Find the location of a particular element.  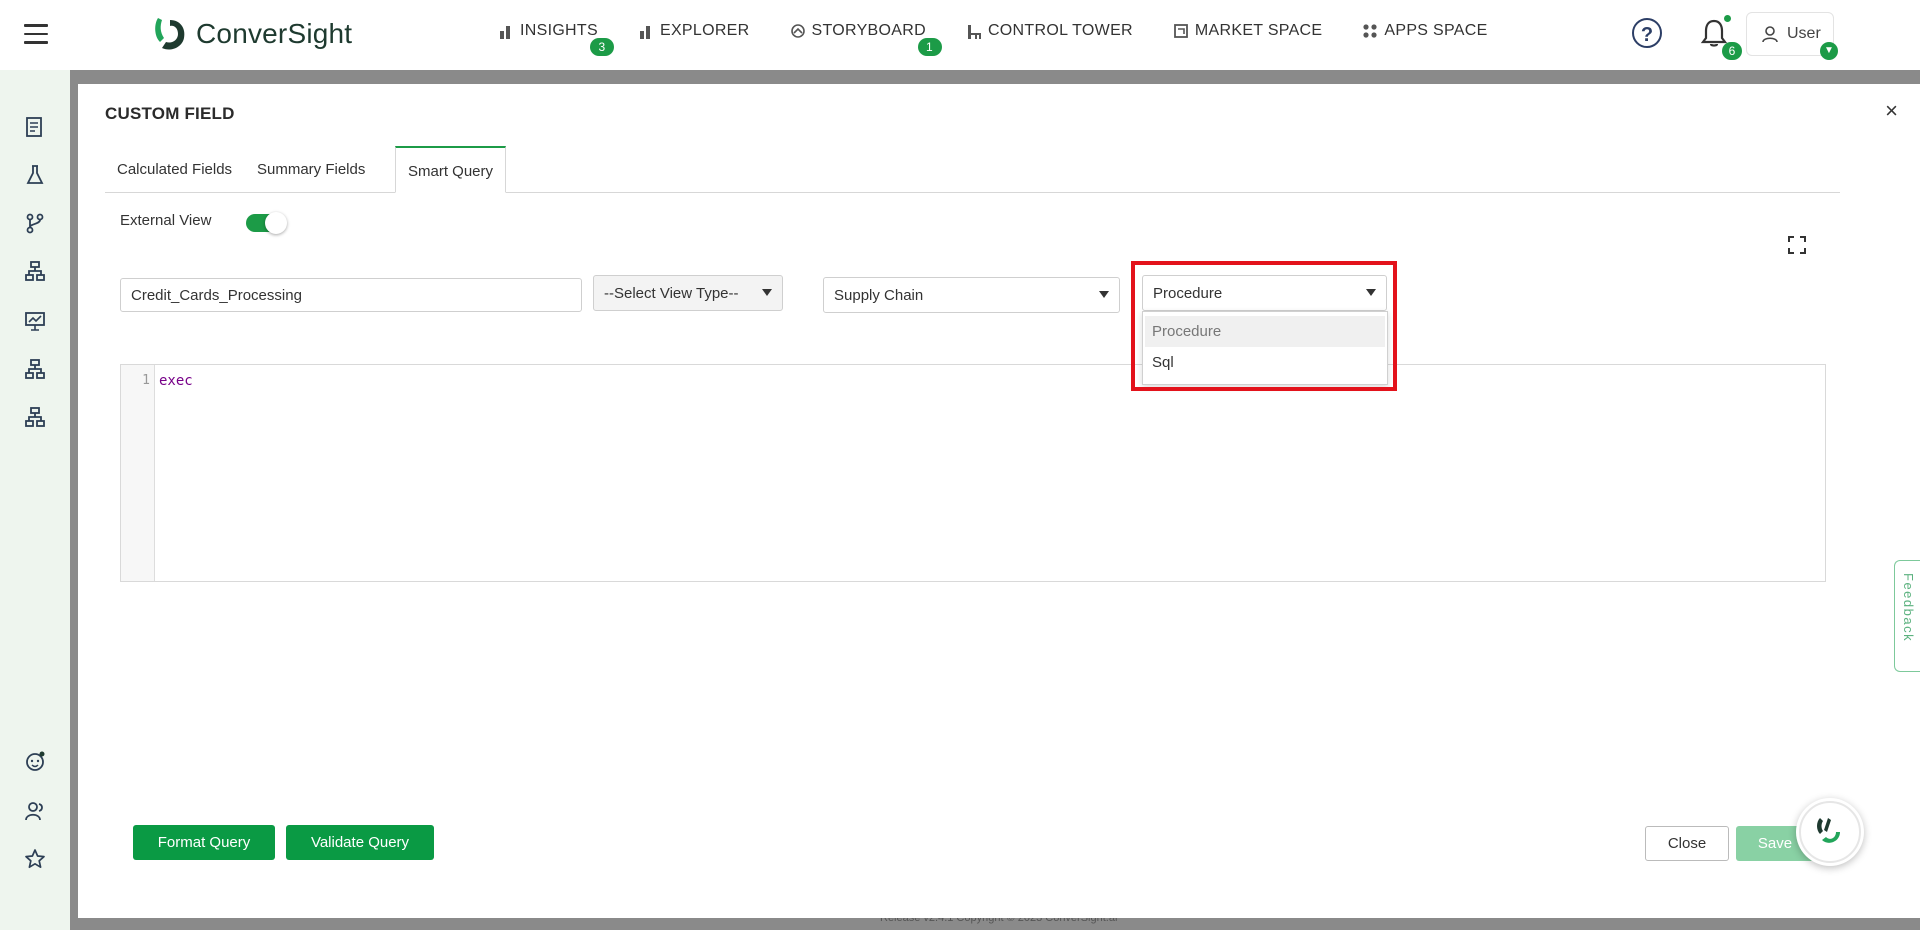

dropdown-option-sql: Sql is located at coordinates (1265, 362).